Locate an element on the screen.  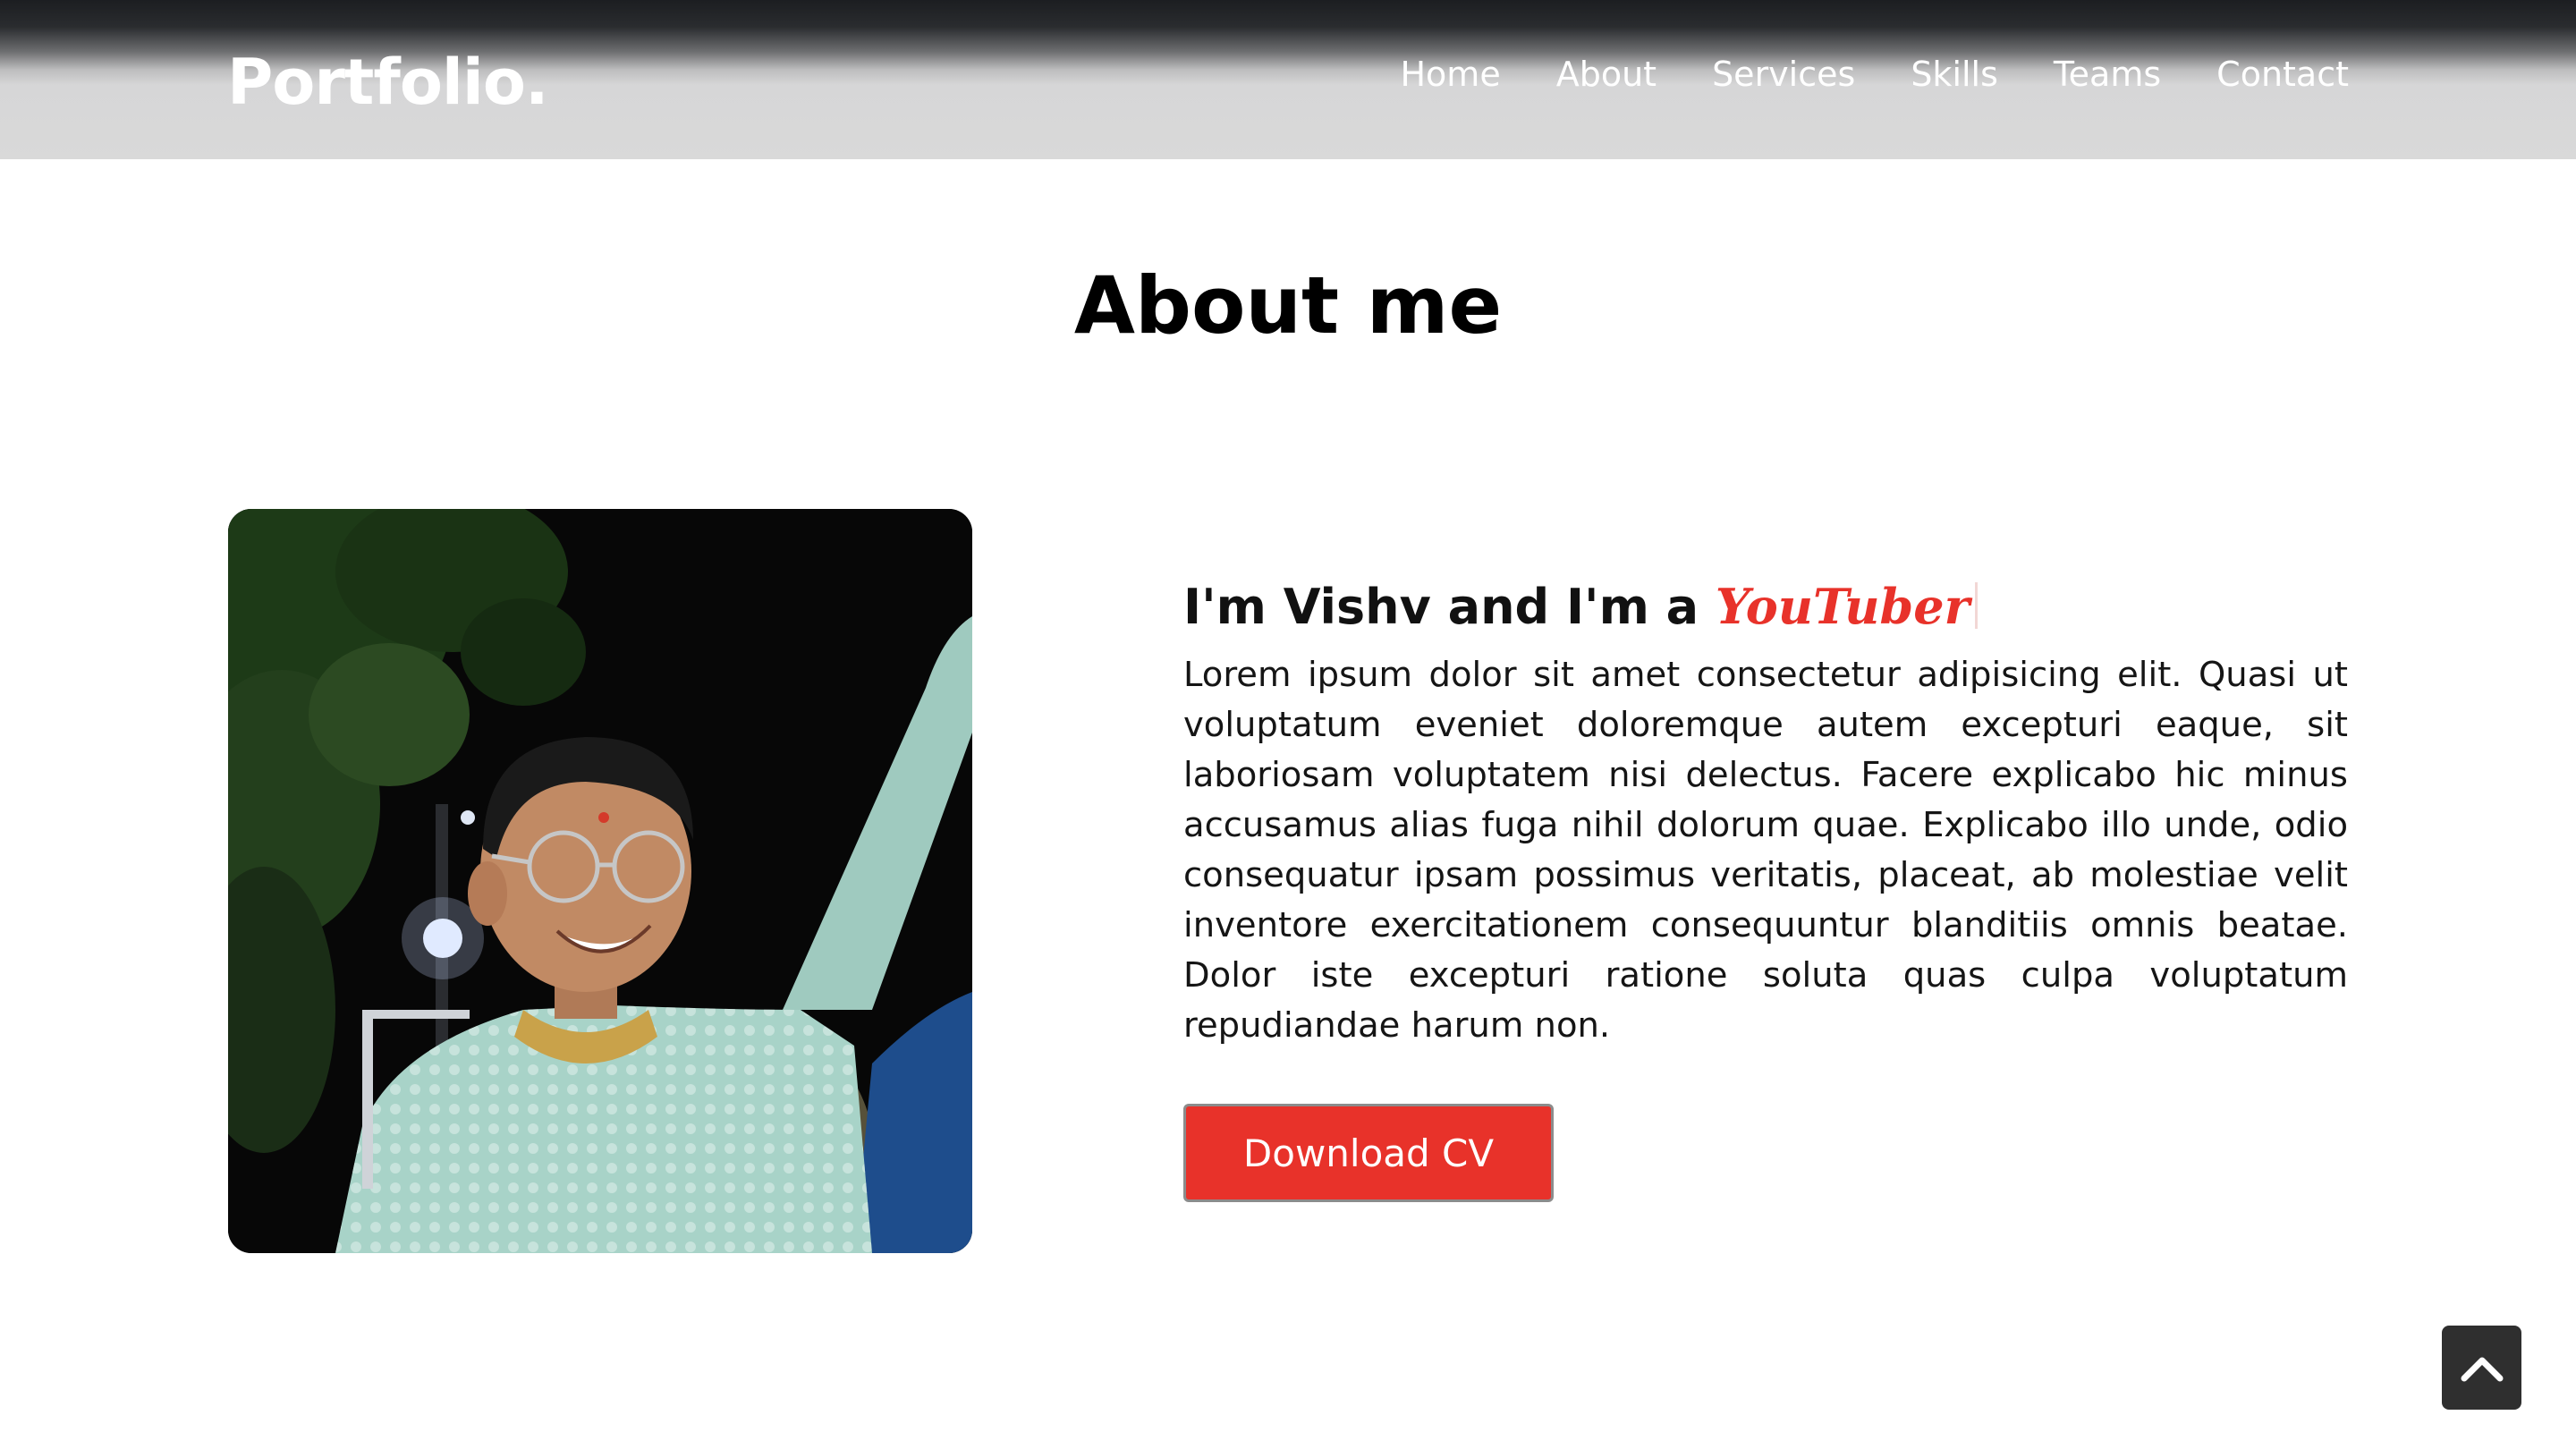
nav-link-skills: Skills is located at coordinates (1954, 74).